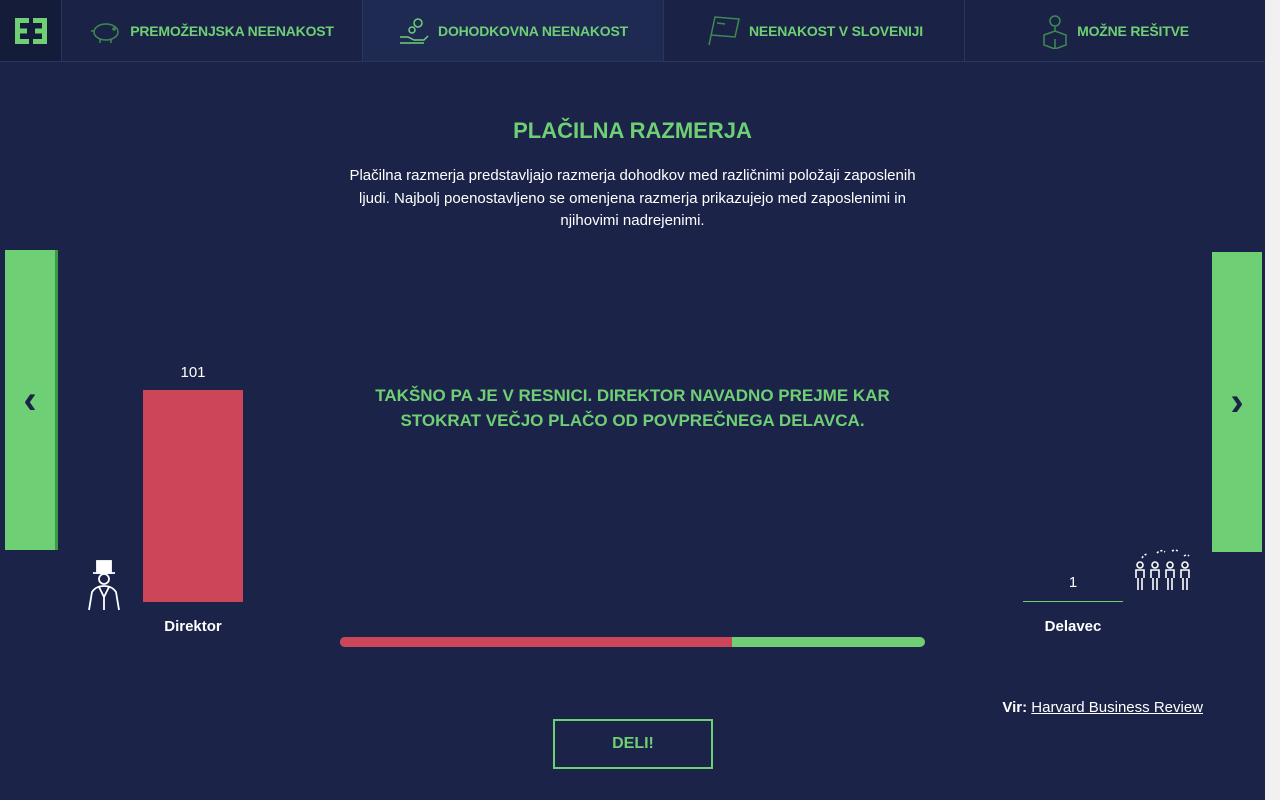 This screenshot has height=800, width=1280. I want to click on progress-bar-fill, so click(536, 642).